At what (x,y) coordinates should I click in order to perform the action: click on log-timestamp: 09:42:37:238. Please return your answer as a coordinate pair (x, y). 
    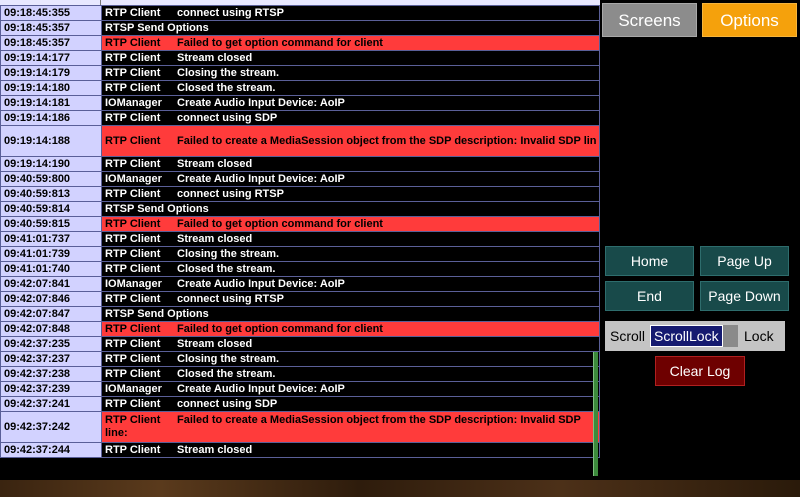
    Looking at the image, I should click on (51, 374).